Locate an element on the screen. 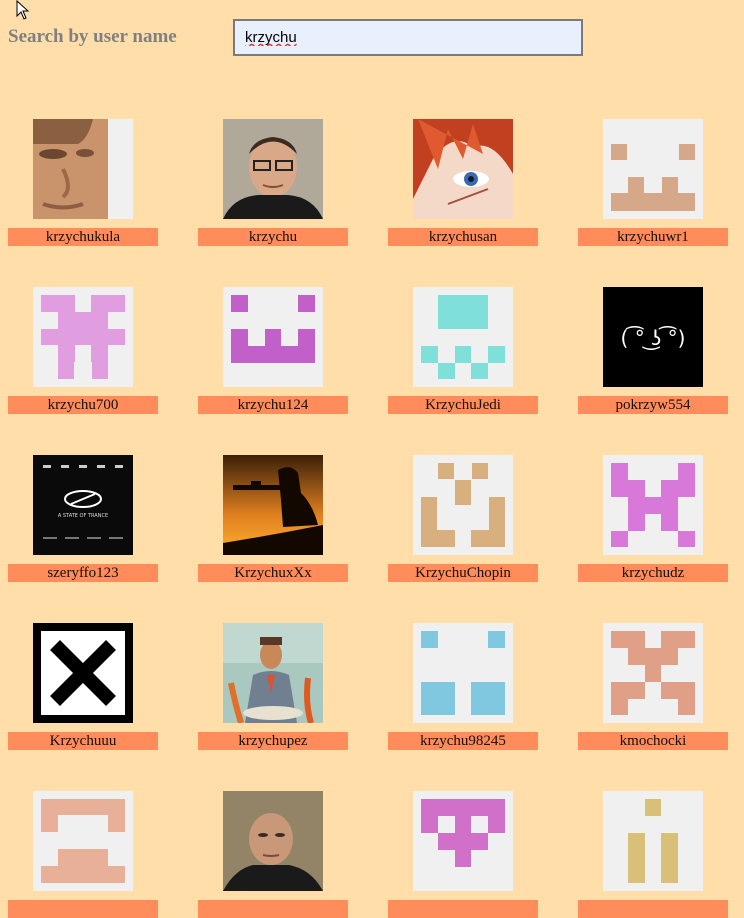 The width and height of the screenshot is (744, 918). user-card: KrzychuJedi is located at coordinates (463, 350).